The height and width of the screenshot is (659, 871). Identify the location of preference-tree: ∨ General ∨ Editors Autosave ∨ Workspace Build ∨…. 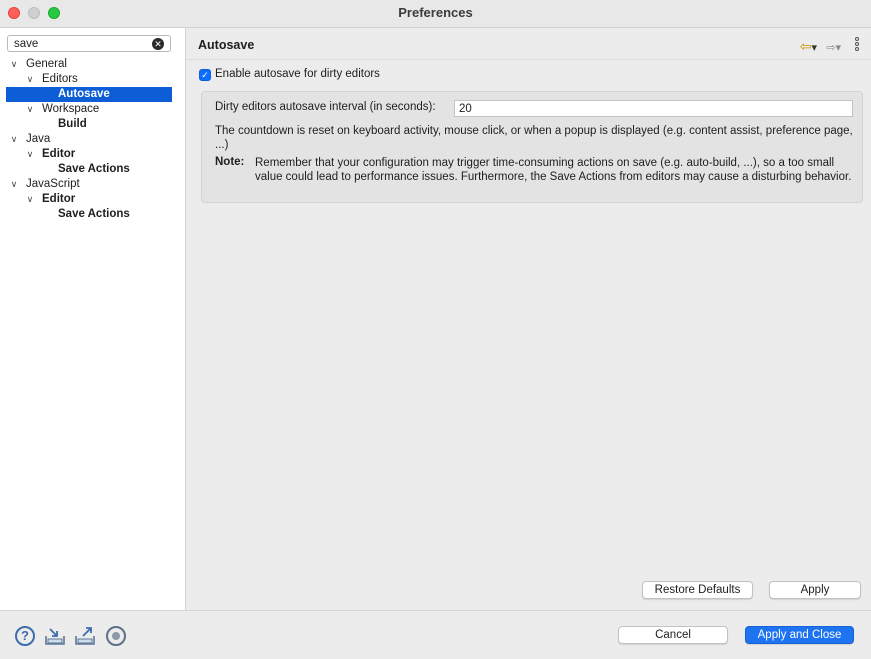
(92, 139).